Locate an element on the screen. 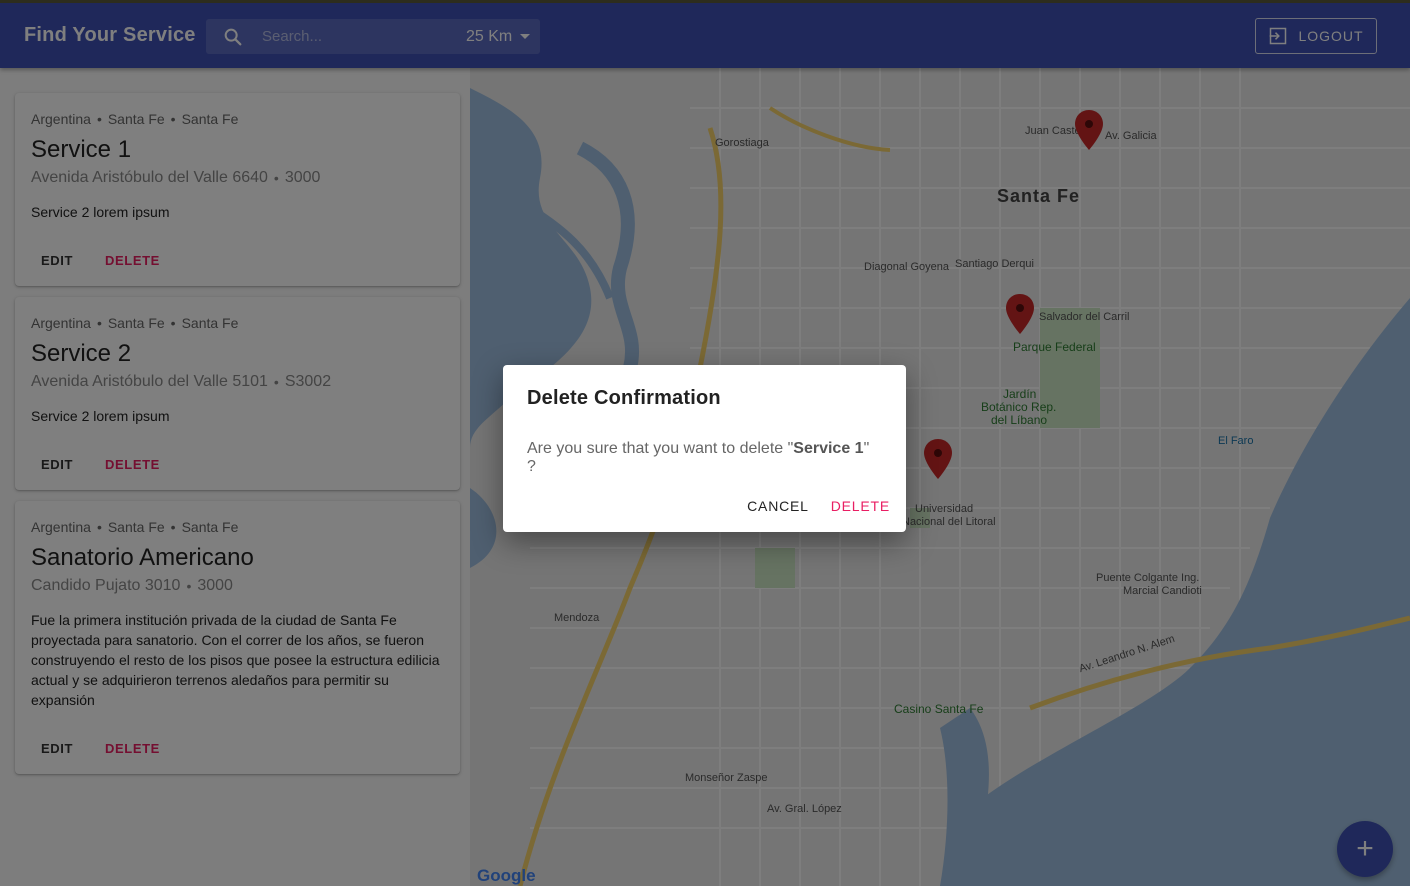 The width and height of the screenshot is (1410, 886). cancel-button: CANCEL is located at coordinates (778, 506).